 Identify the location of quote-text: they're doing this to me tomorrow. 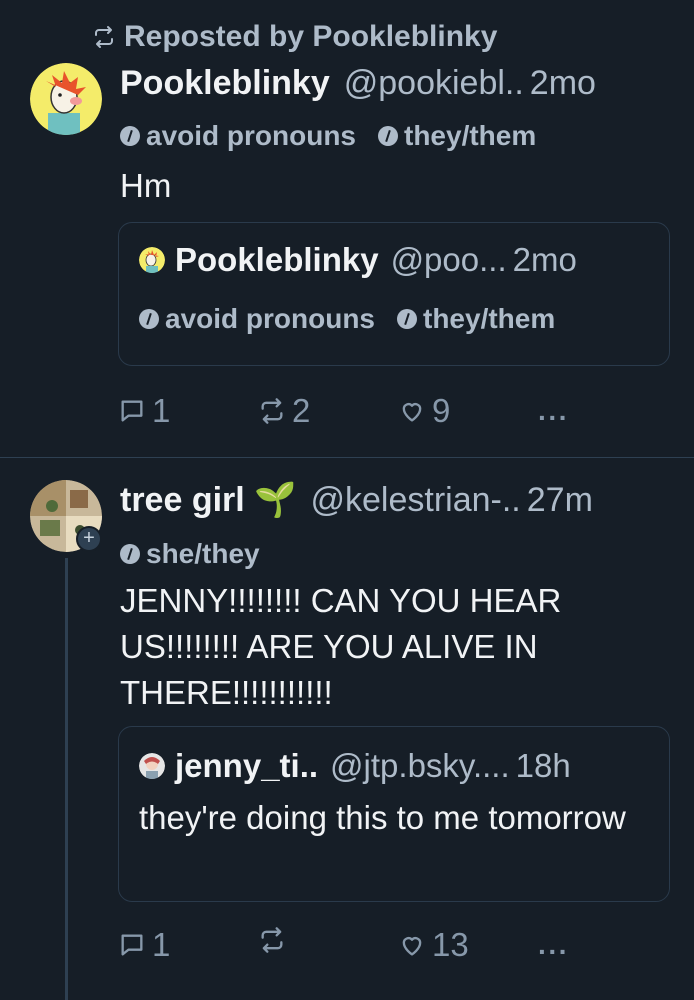
(382, 817).